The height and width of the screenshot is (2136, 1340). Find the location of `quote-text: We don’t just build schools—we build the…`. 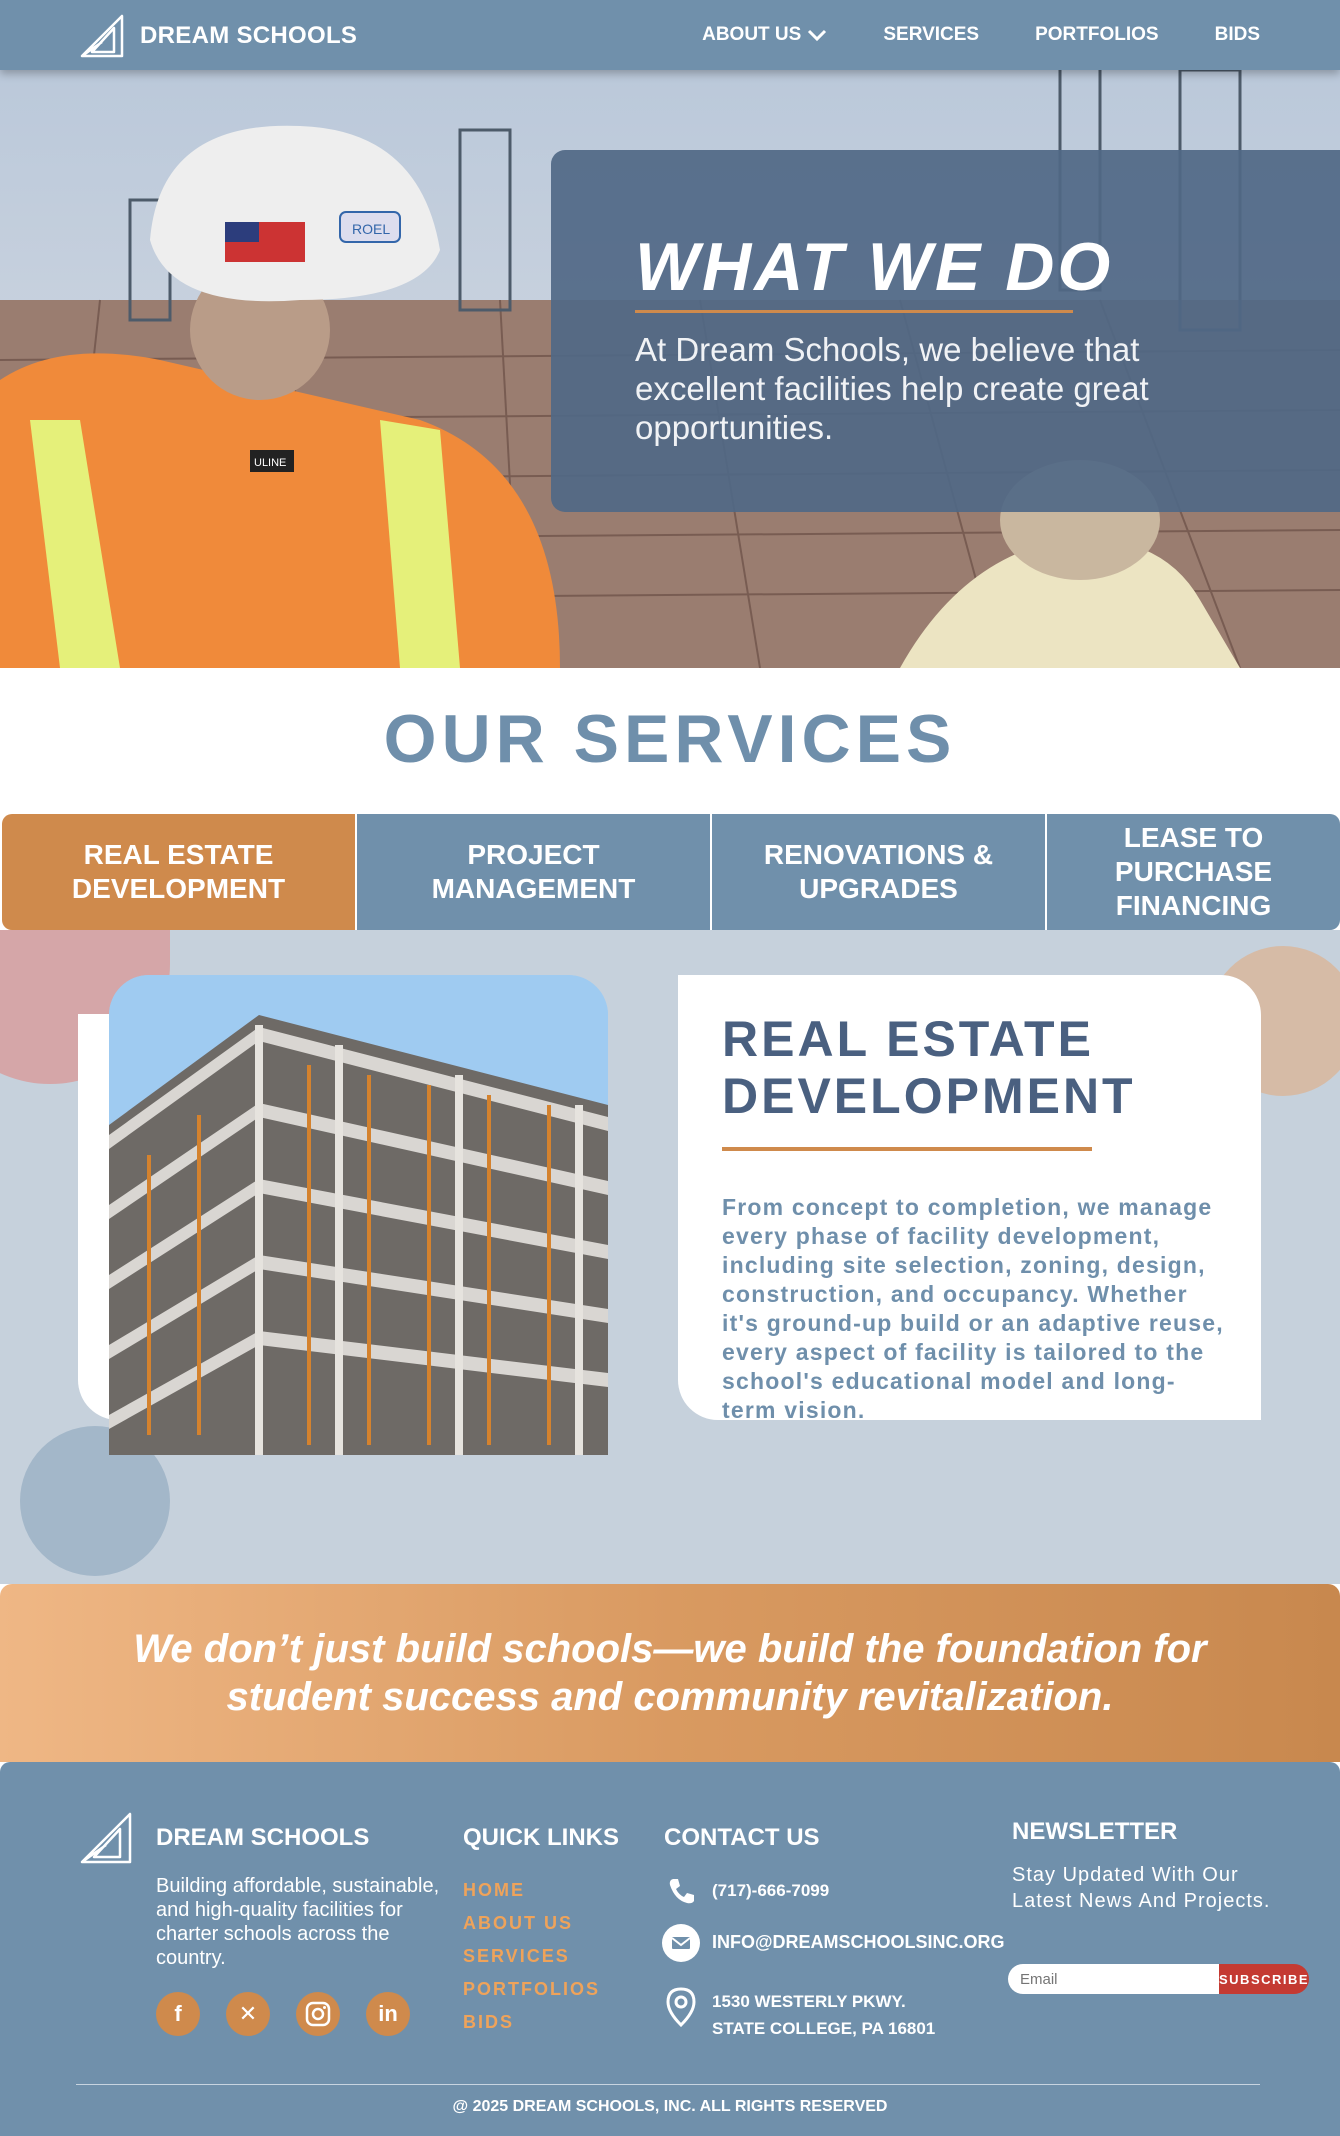

quote-text: We don’t just build schools—we build the… is located at coordinates (670, 1673).